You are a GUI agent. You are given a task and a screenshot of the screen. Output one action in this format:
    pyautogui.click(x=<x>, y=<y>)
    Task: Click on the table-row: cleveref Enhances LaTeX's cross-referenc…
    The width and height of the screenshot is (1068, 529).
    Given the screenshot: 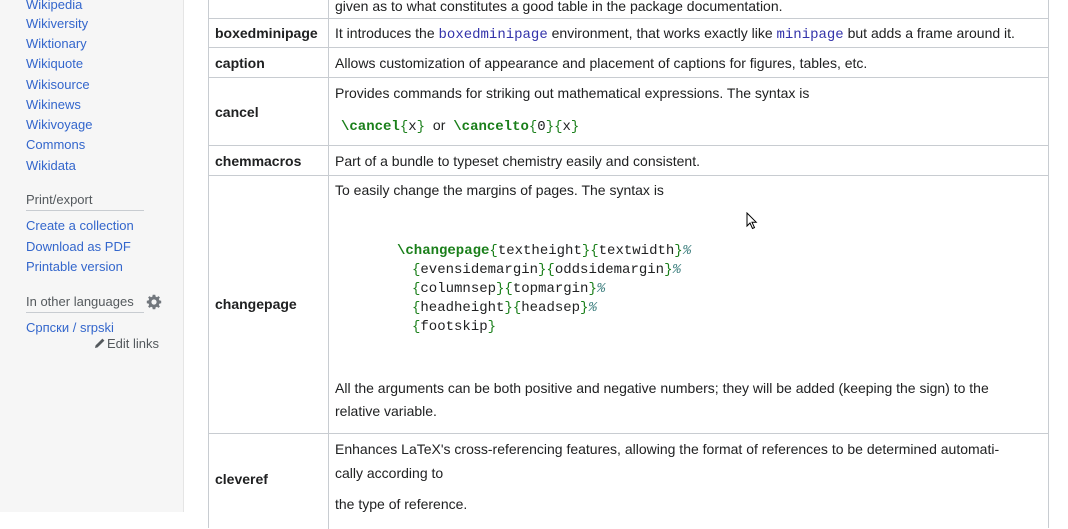 What is the action you would take?
    pyautogui.click(x=628, y=481)
    